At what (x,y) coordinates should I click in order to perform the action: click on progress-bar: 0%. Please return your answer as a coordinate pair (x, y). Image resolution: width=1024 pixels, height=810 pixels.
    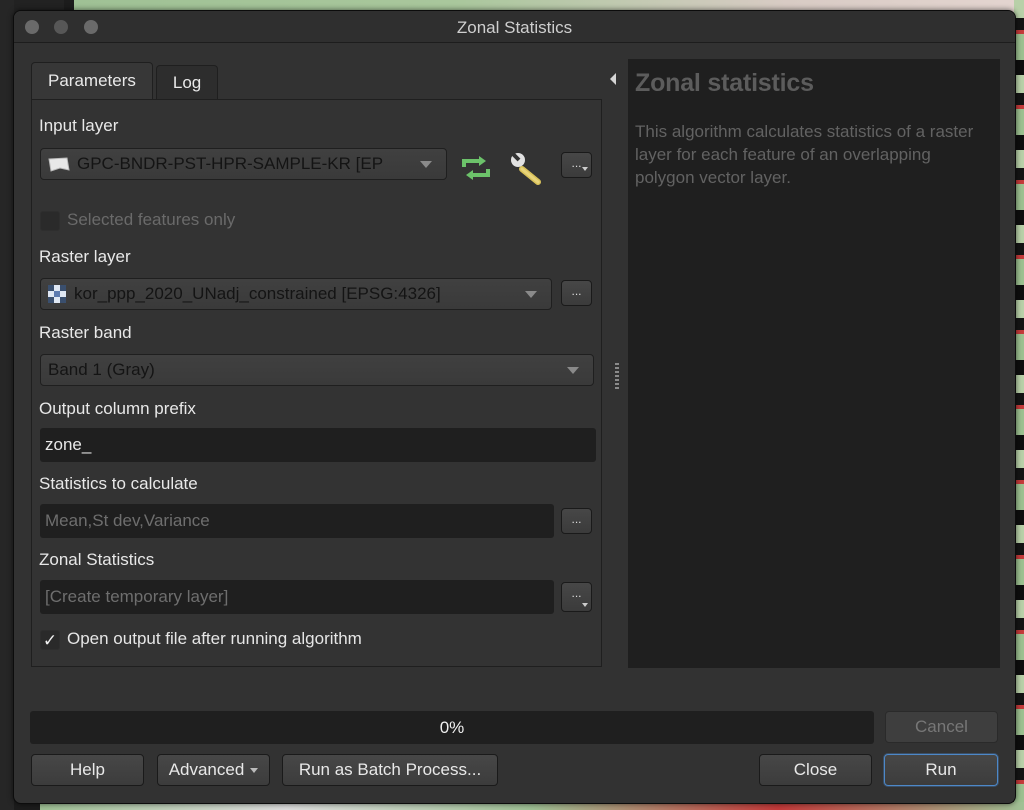
    Looking at the image, I should click on (452, 727).